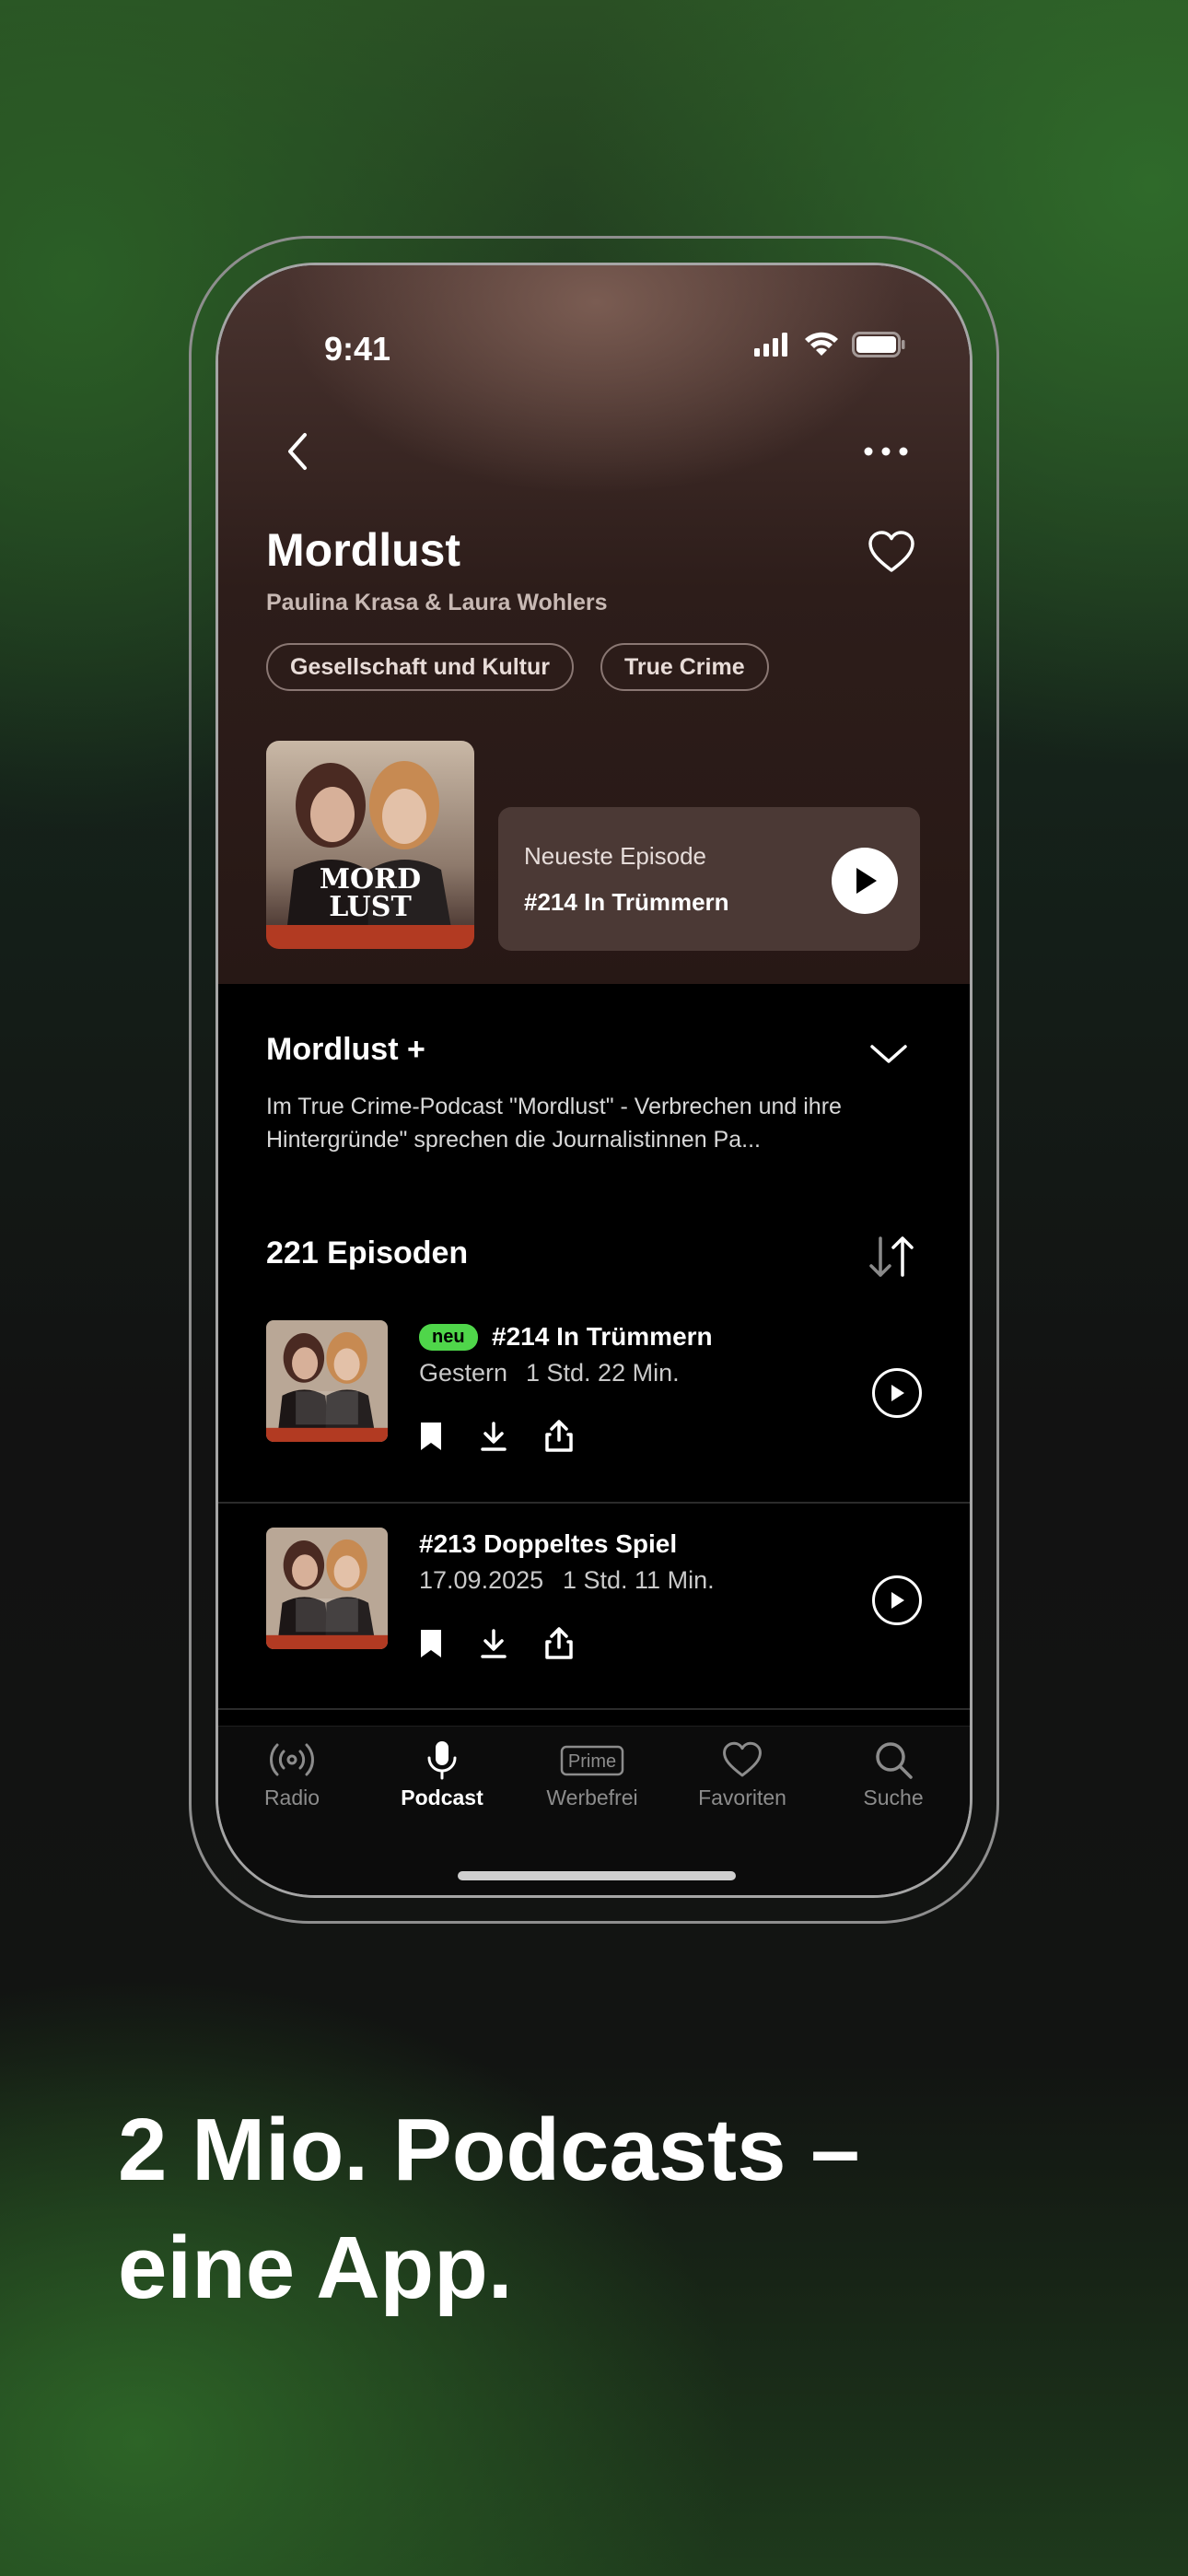  What do you see at coordinates (597, 1875) in the screenshot?
I see `home-indicator` at bounding box center [597, 1875].